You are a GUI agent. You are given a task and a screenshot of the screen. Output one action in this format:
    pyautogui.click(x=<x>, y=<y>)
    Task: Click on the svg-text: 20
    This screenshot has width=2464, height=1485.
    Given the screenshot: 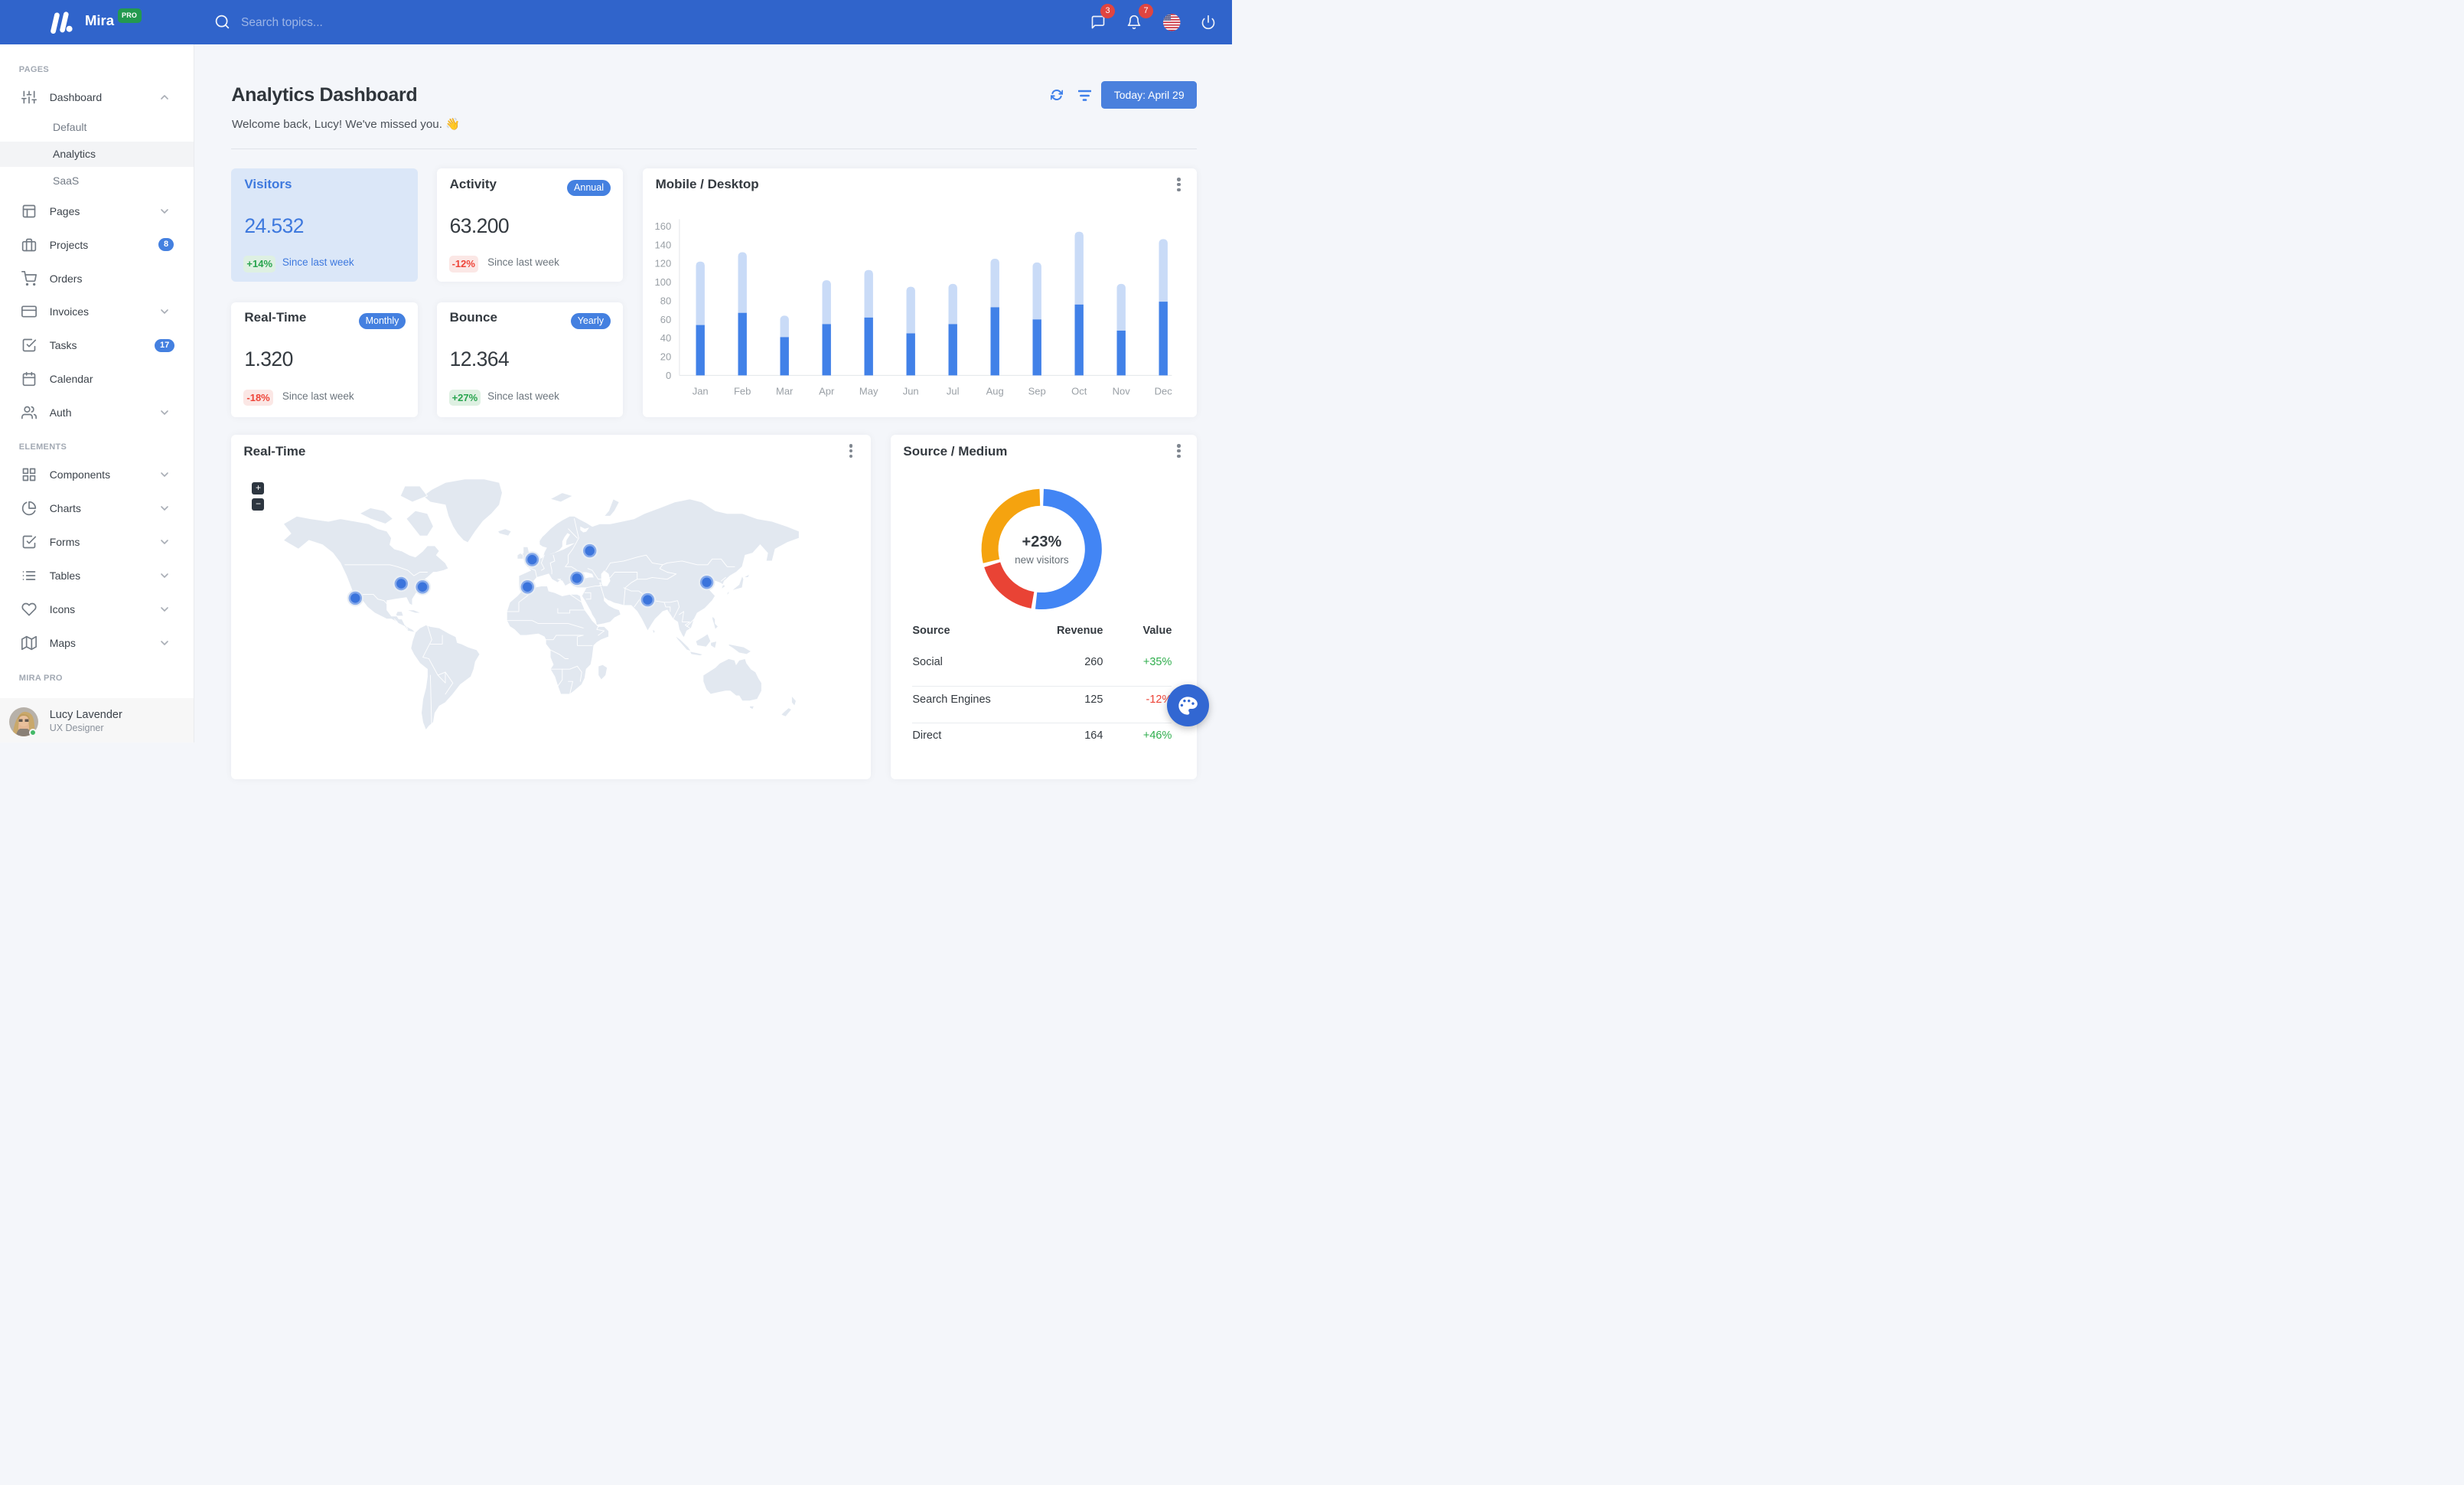 What is the action you would take?
    pyautogui.click(x=665, y=357)
    